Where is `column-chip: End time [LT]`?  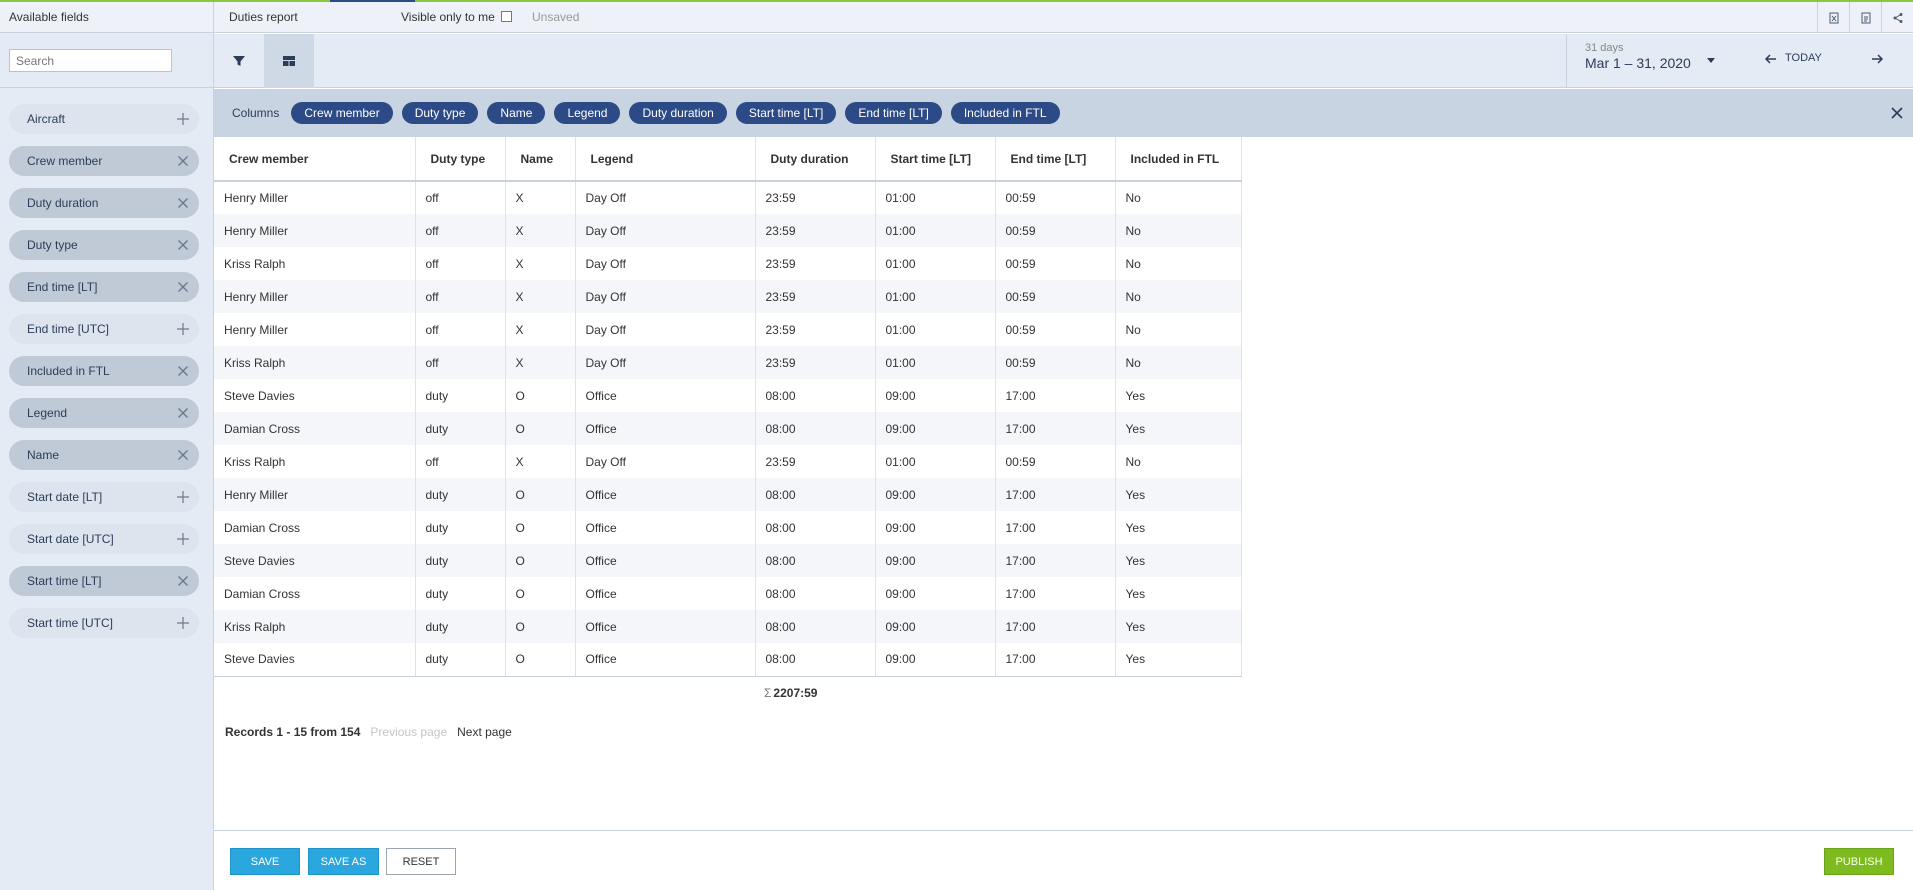
column-chip: End time [LT] is located at coordinates (893, 113).